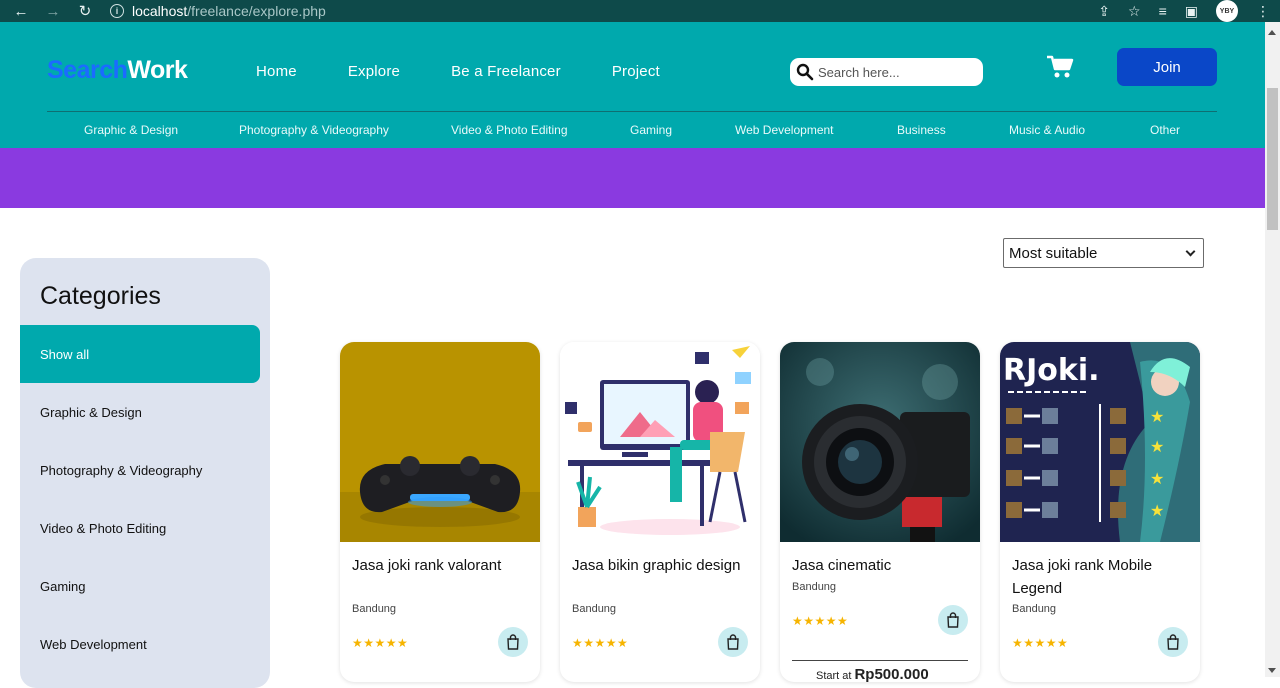 Image resolution: width=1280 pixels, height=688 pixels. I want to click on rjoki-poster-icon: RJoki. ★ ★ ★ ★, so click(1100, 442).